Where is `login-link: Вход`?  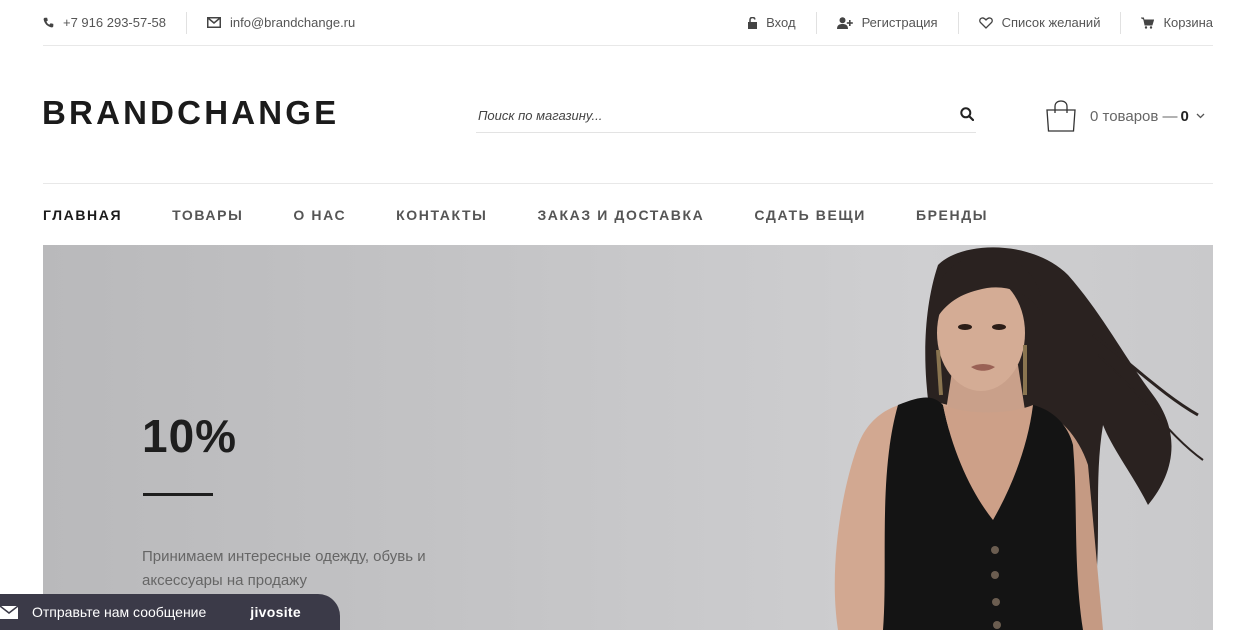 login-link: Вход is located at coordinates (772, 22).